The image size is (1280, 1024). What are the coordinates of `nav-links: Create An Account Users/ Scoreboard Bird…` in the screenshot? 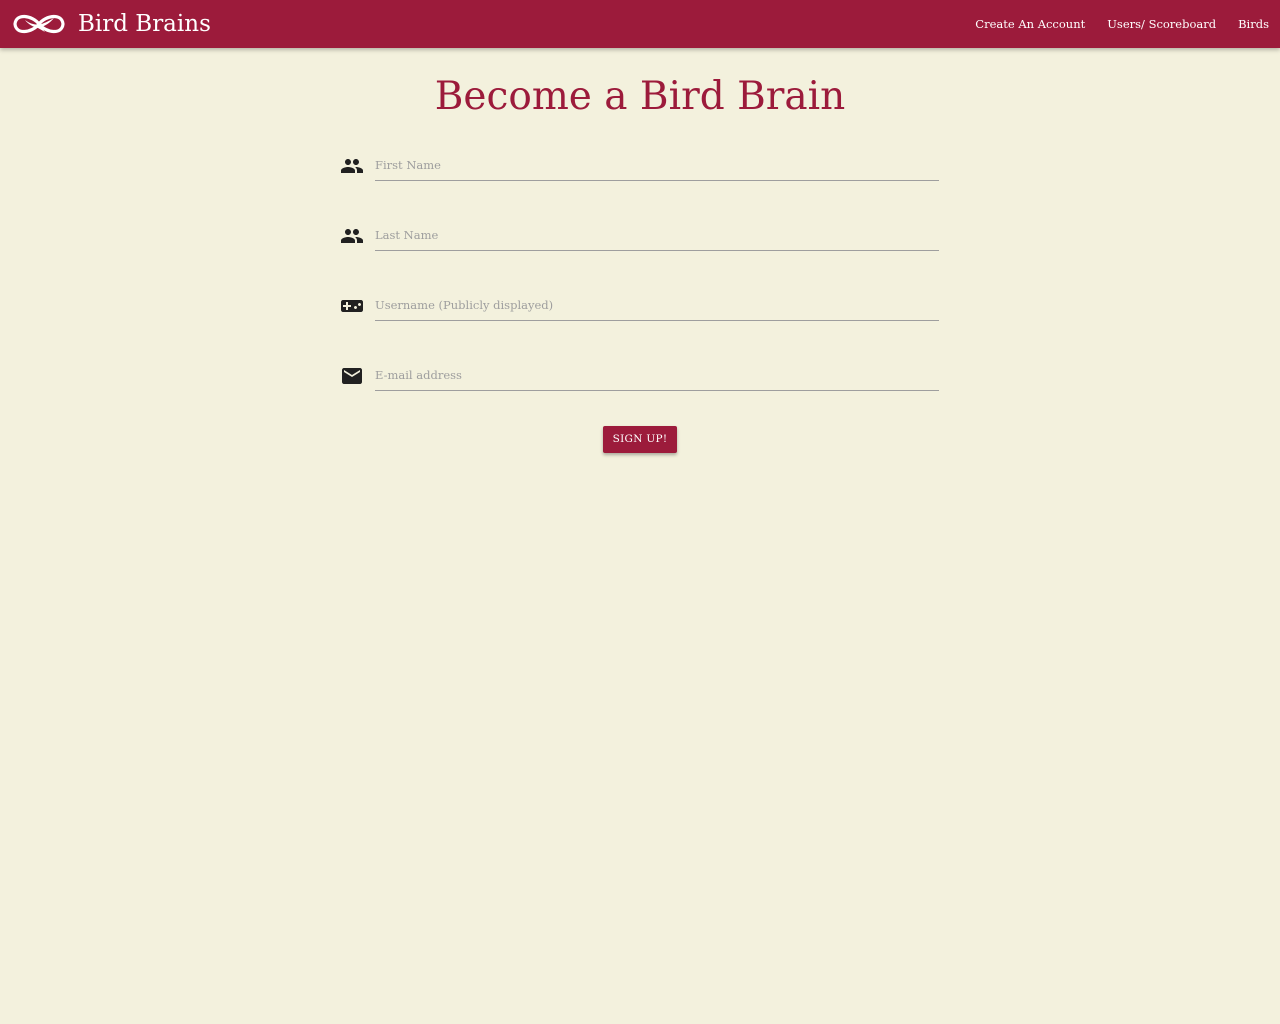 It's located at (1111, 24).